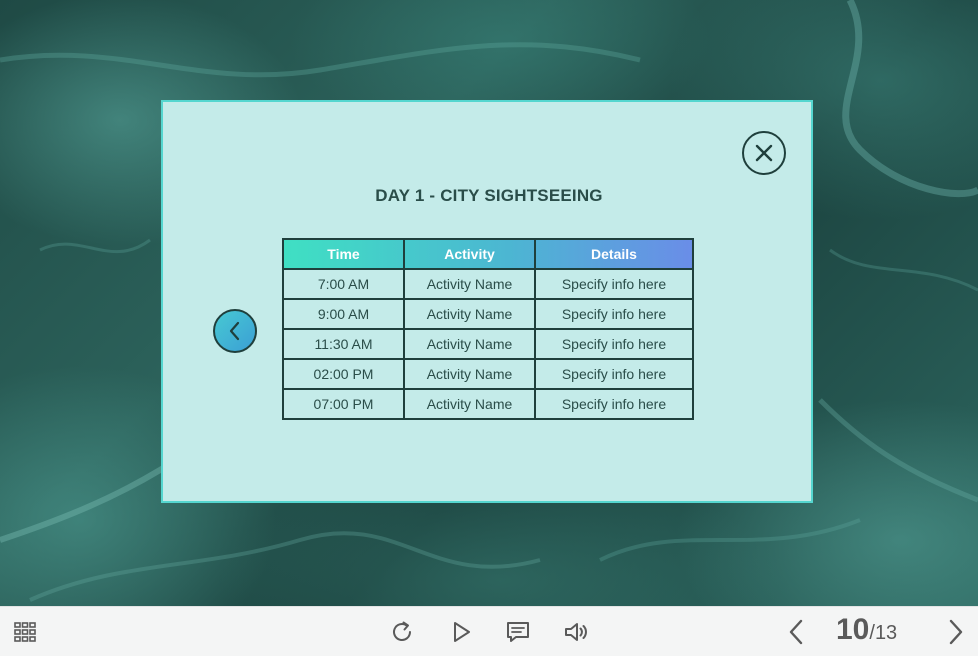  I want to click on back-button, so click(235, 331).